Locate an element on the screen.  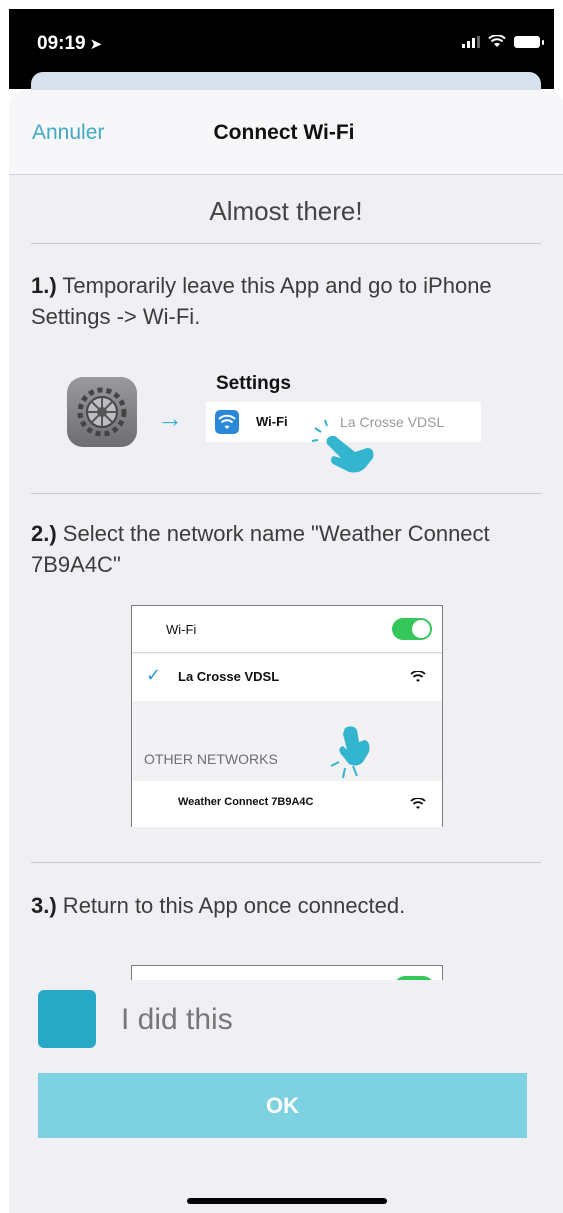
page-title: Connect Wi-Fi is located at coordinates (284, 132).